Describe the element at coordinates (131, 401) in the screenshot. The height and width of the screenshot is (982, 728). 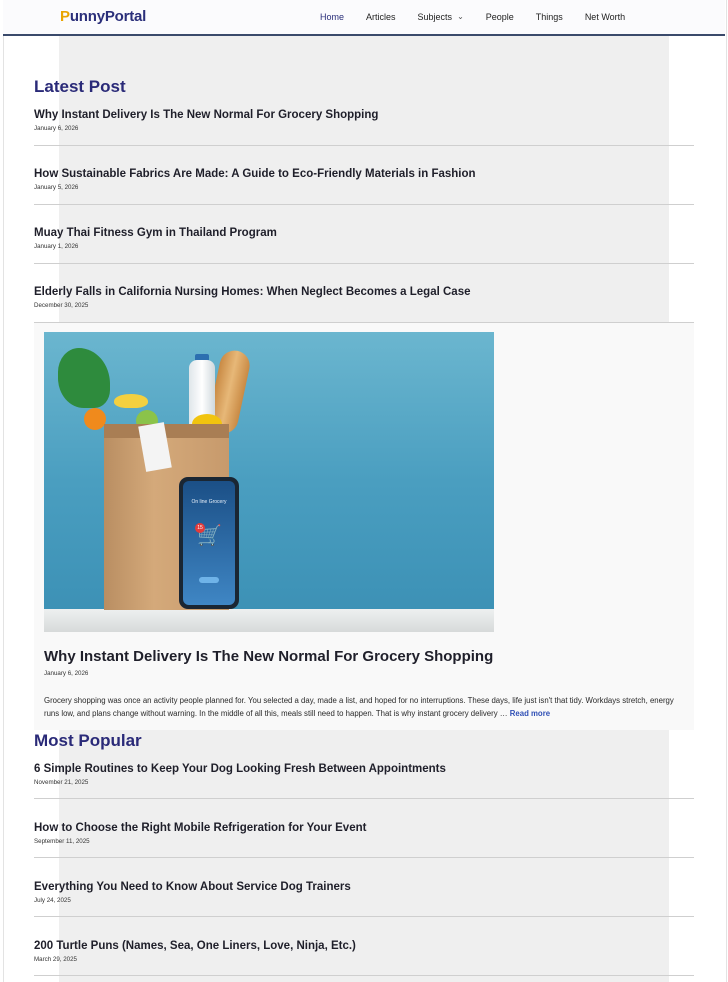
I see `banana` at that location.